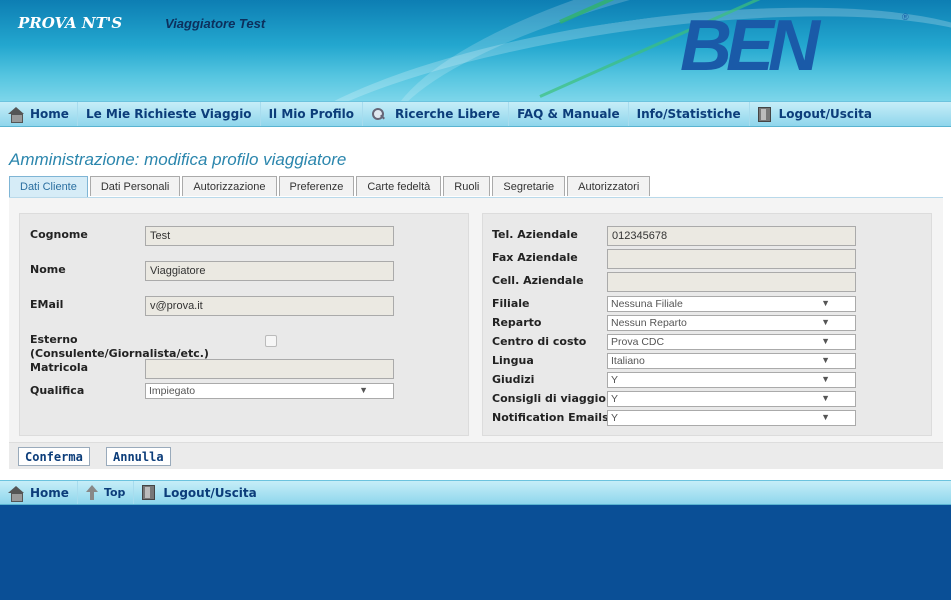 The width and height of the screenshot is (951, 600). Describe the element at coordinates (731, 342) in the screenshot. I see `cdc-select: Prova CDC ▼` at that location.